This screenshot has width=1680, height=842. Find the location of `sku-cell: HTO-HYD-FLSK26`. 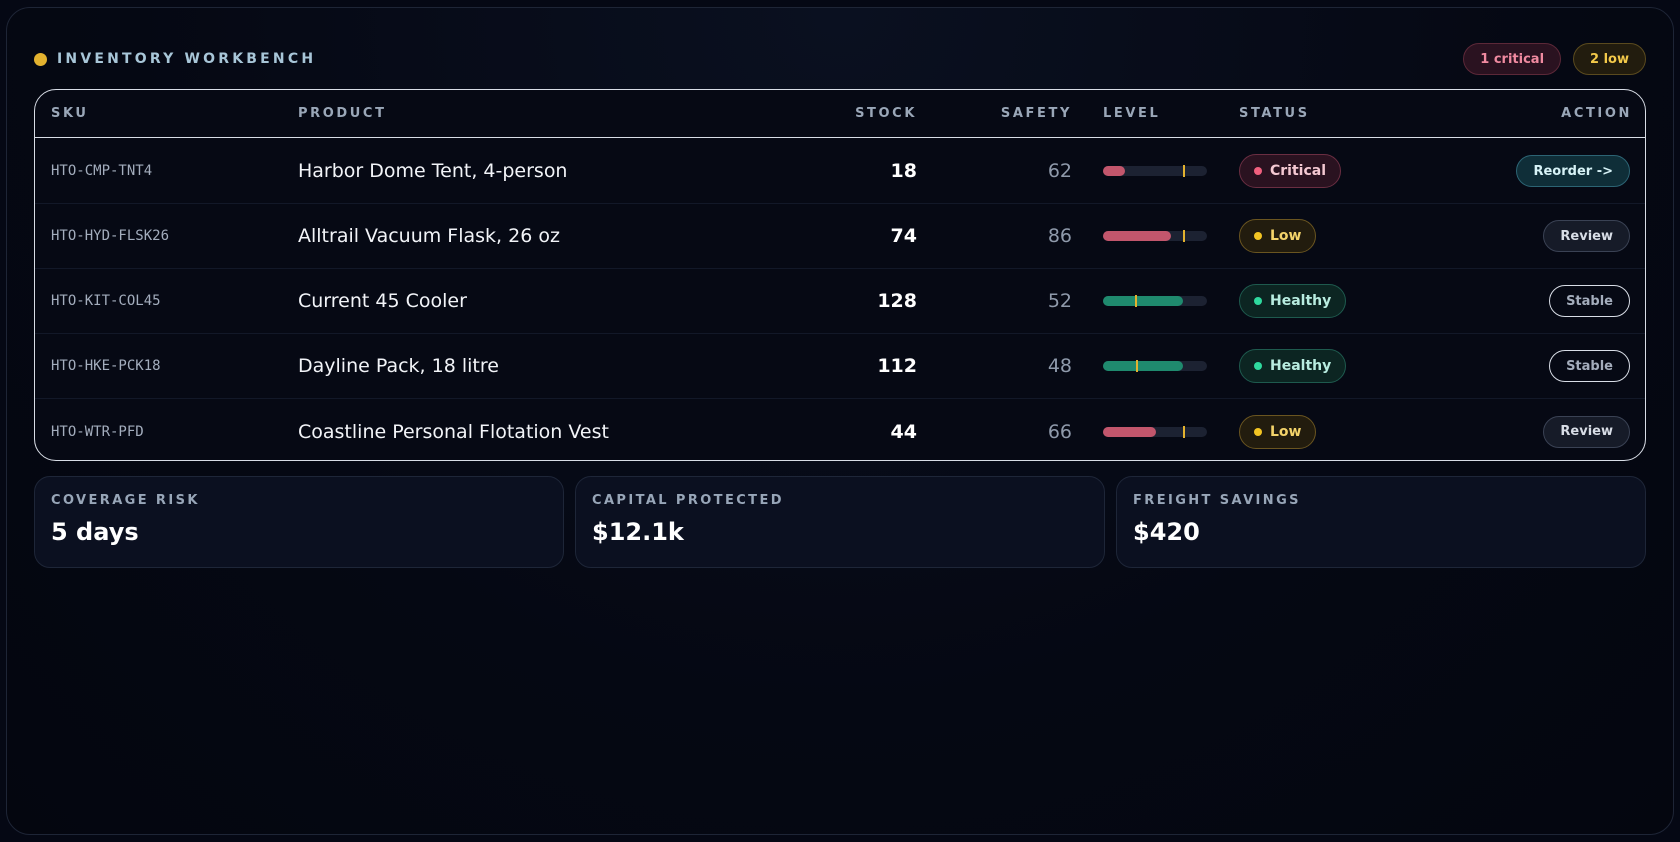

sku-cell: HTO-HYD-FLSK26 is located at coordinates (110, 236).